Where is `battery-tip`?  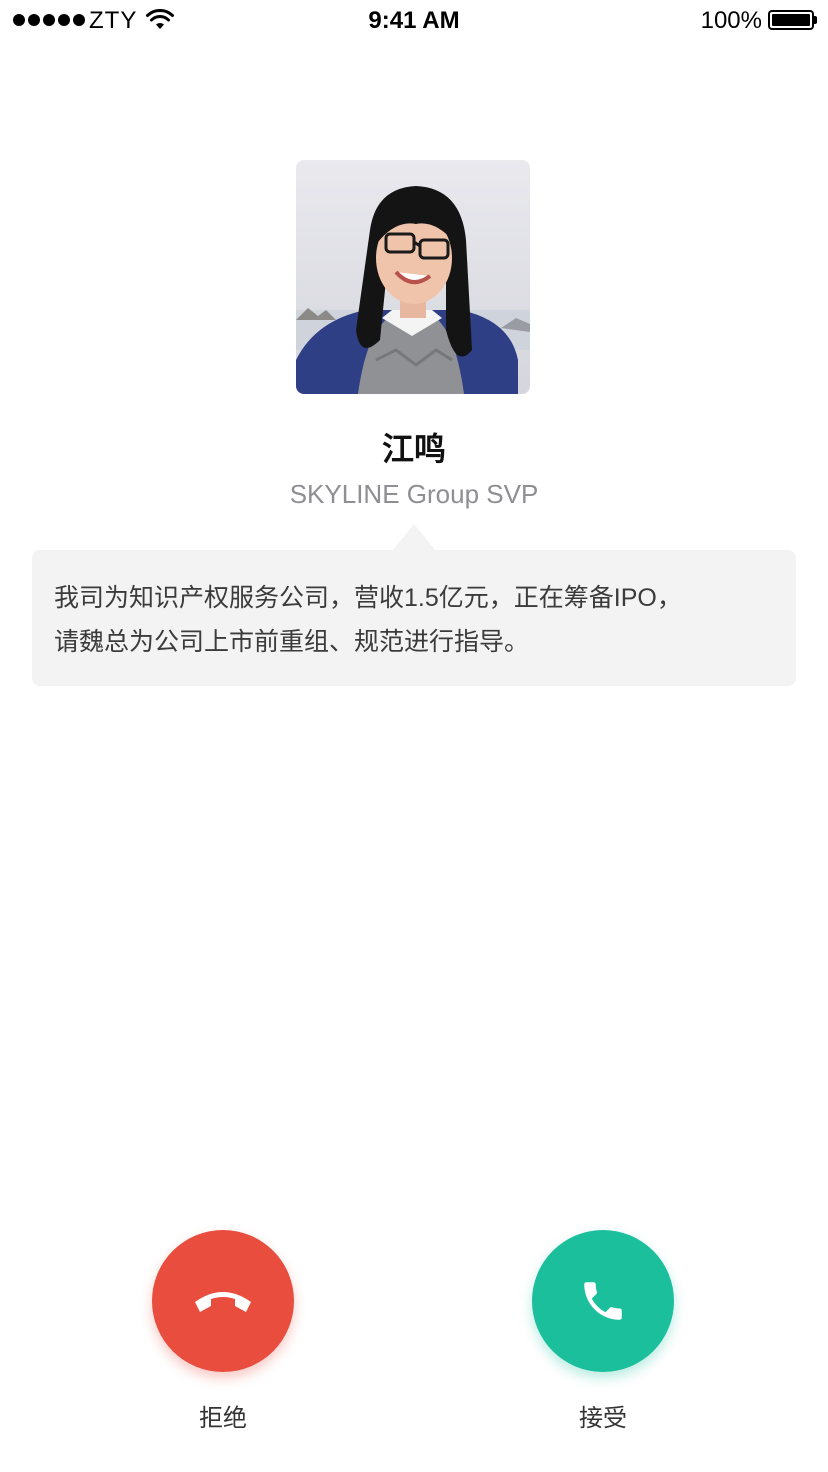 battery-tip is located at coordinates (815, 20).